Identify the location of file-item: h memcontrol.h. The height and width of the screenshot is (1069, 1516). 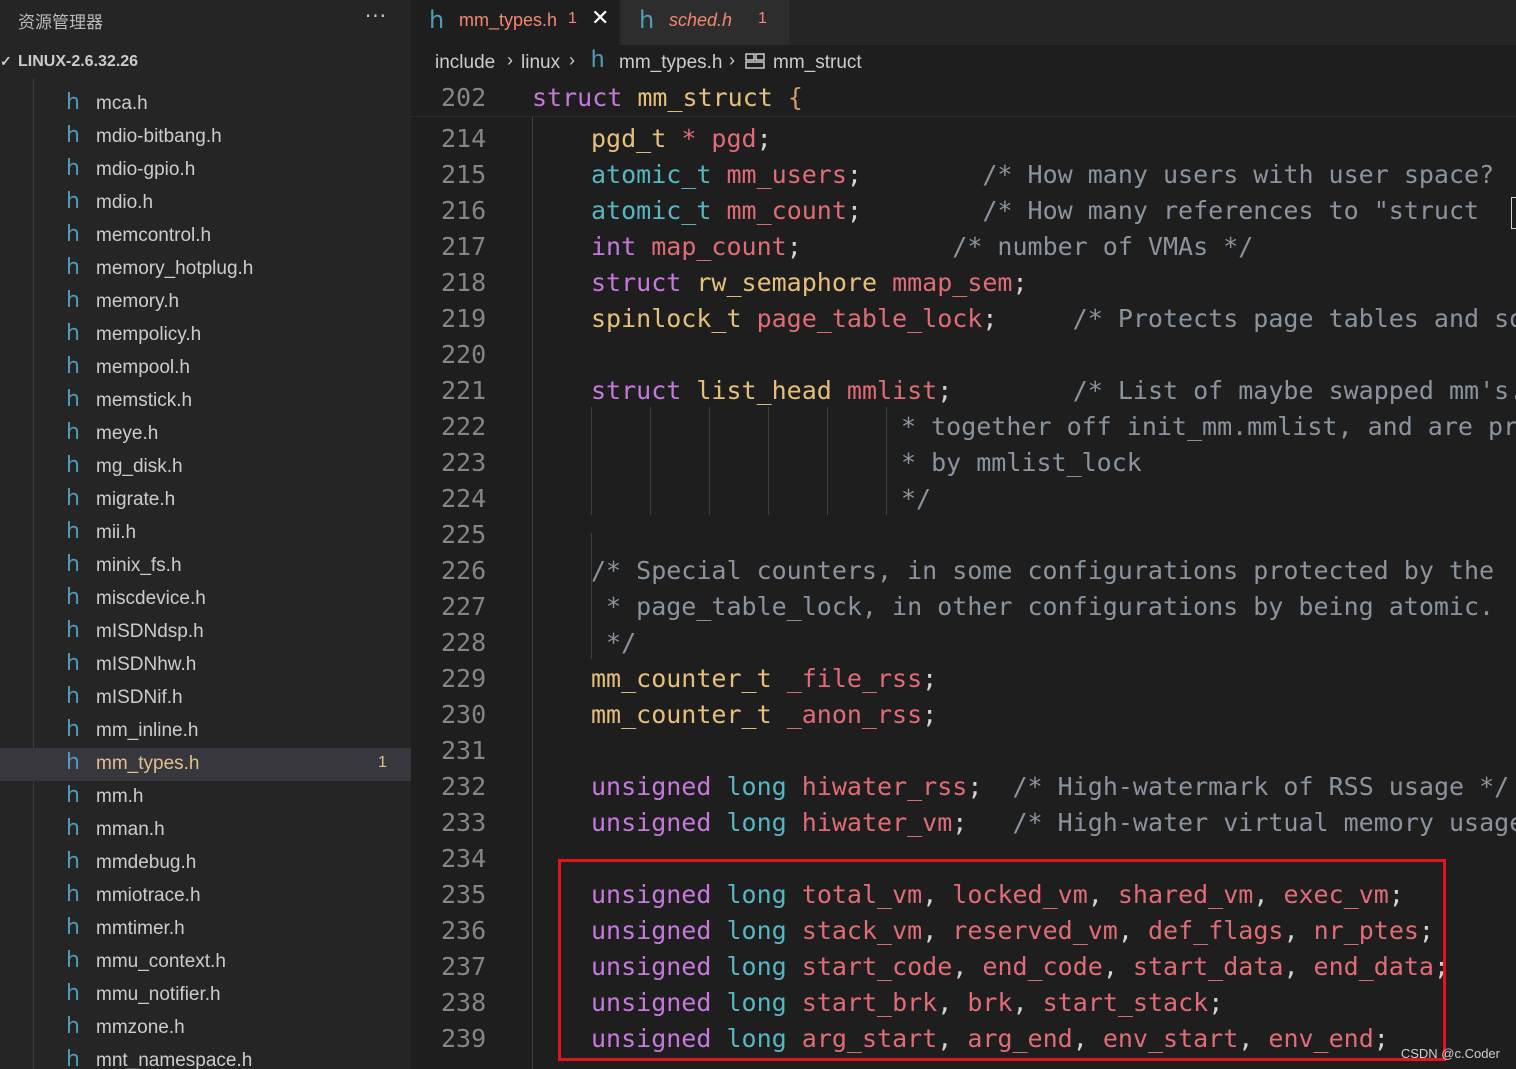
(205, 236).